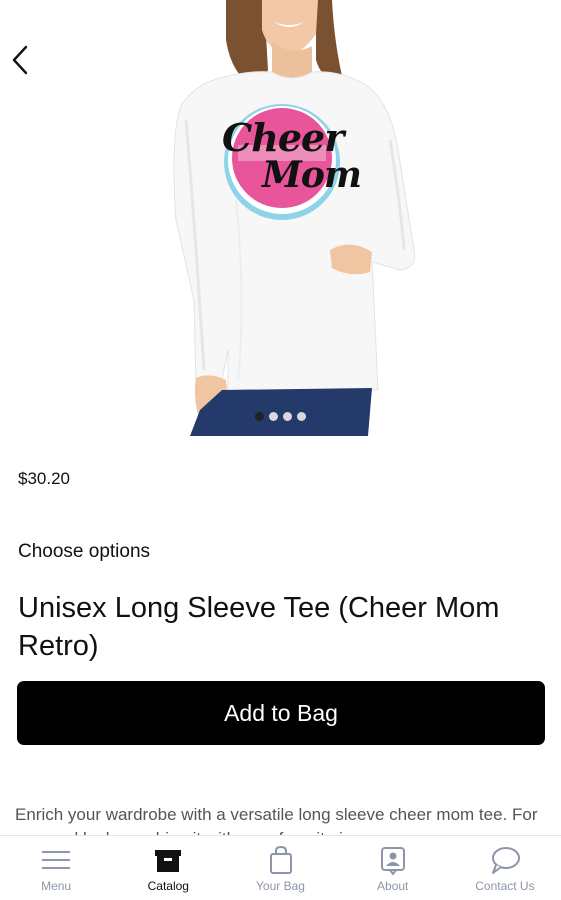  What do you see at coordinates (280, 886) in the screenshot?
I see `tab-label: Your Bag` at bounding box center [280, 886].